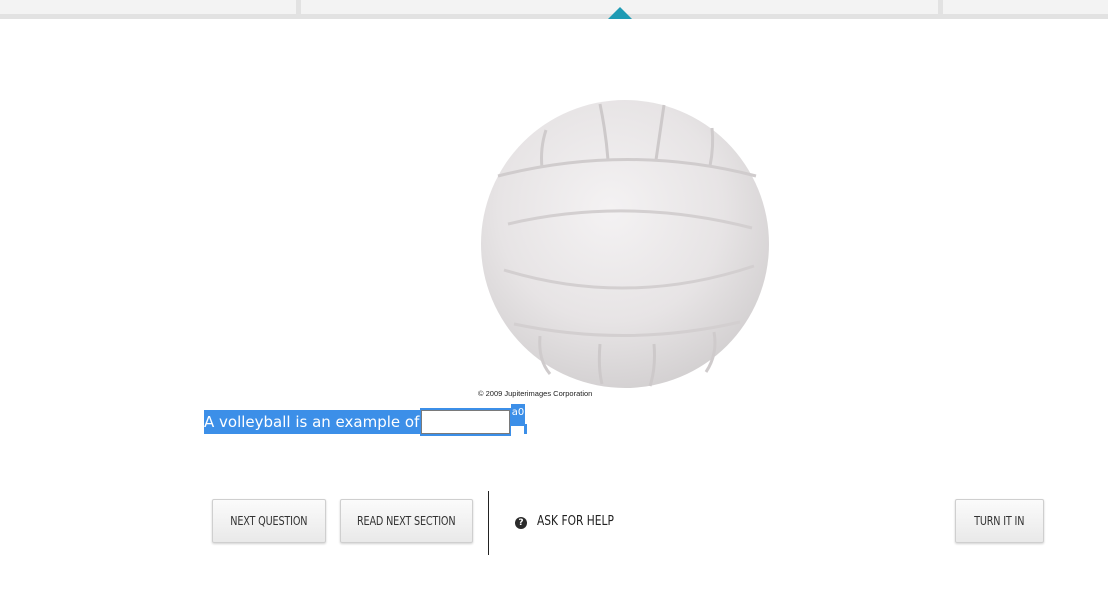 This screenshot has width=1108, height=599. I want to click on triangle-up-icon, so click(620, 13).